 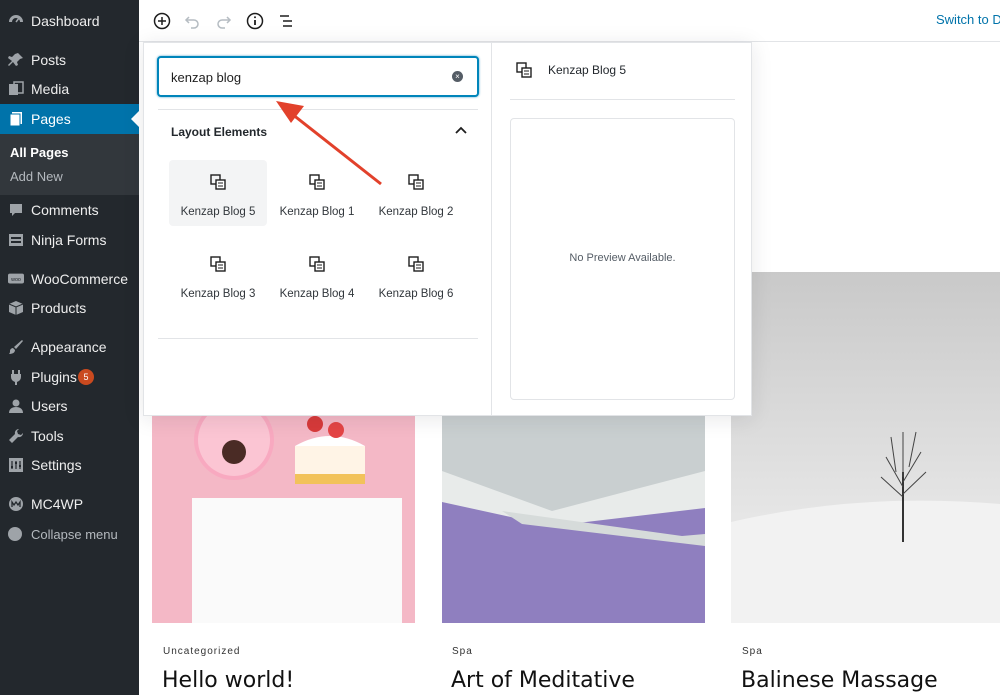 What do you see at coordinates (16, 347) in the screenshot?
I see `brush-icon` at bounding box center [16, 347].